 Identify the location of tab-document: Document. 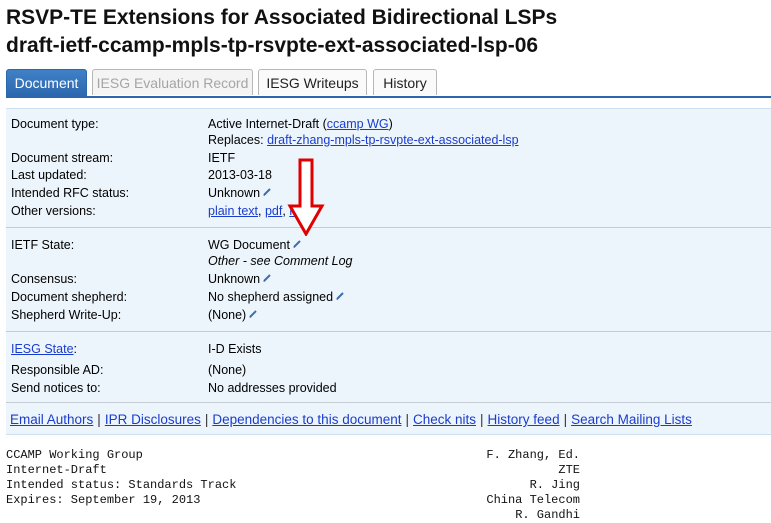
(46, 83).